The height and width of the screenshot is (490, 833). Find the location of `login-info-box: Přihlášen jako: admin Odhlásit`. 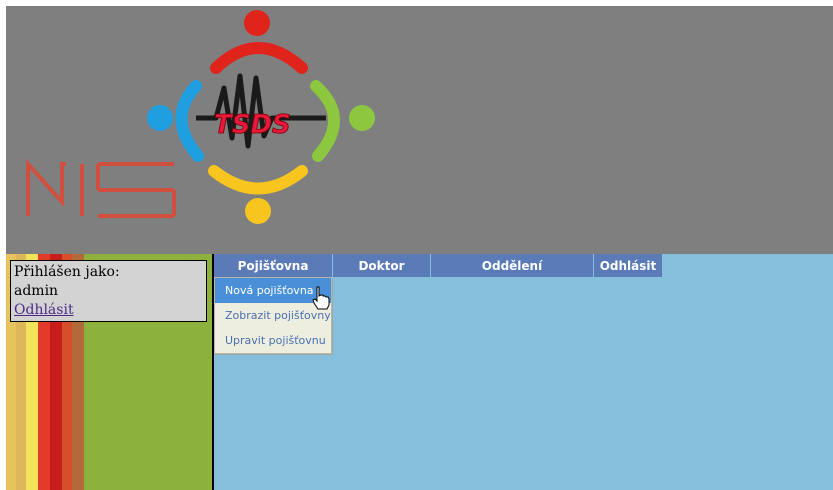

login-info-box: Přihlášen jako: admin Odhlásit is located at coordinates (108, 291).